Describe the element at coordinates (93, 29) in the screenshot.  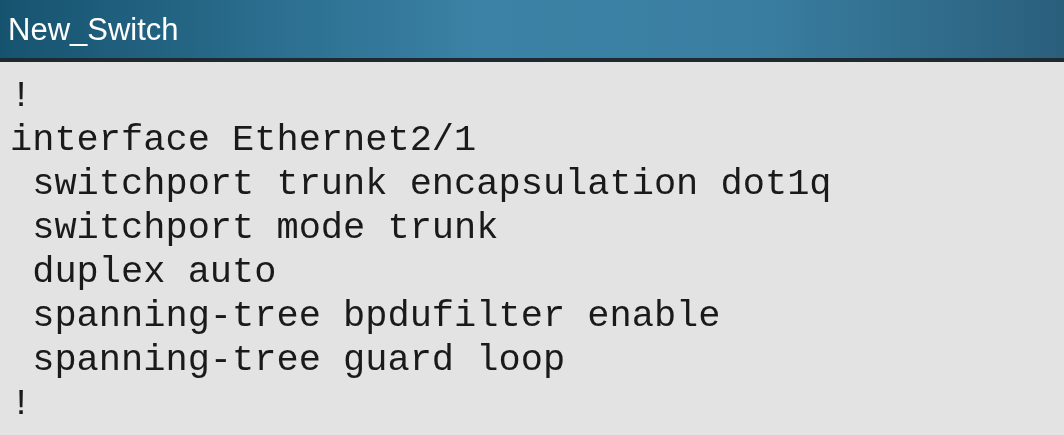
I see `window-title: New_Switch` at that location.